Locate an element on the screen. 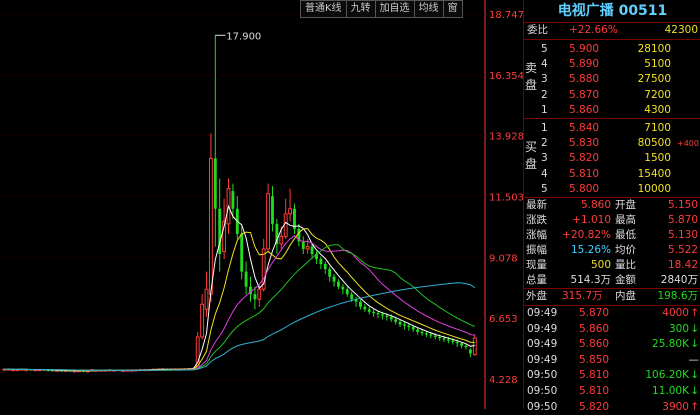  sell-level-row: 5 5.900 28100 is located at coordinates (612, 49).